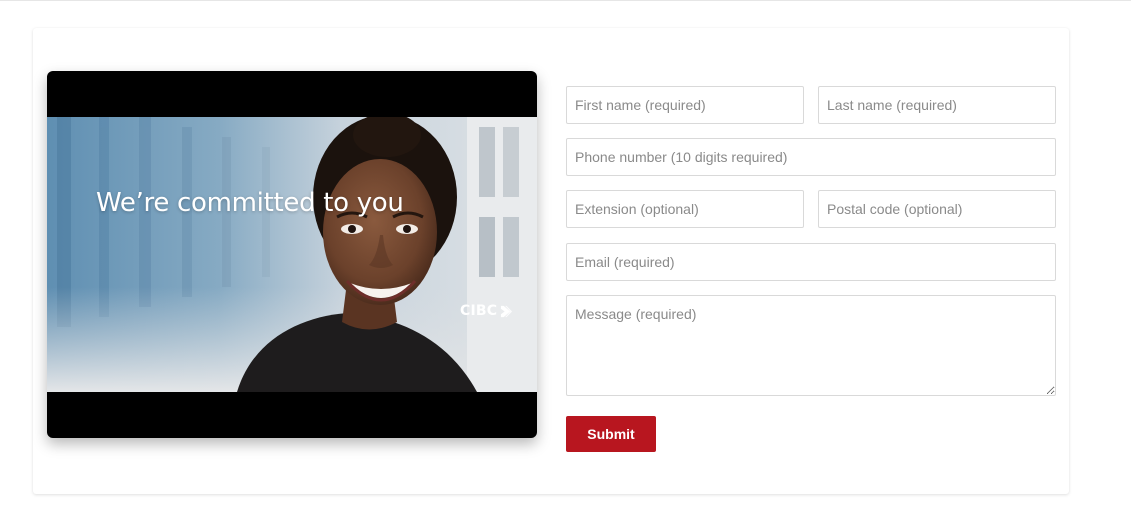  I want to click on cibc-logo: CIBC, so click(486, 311).